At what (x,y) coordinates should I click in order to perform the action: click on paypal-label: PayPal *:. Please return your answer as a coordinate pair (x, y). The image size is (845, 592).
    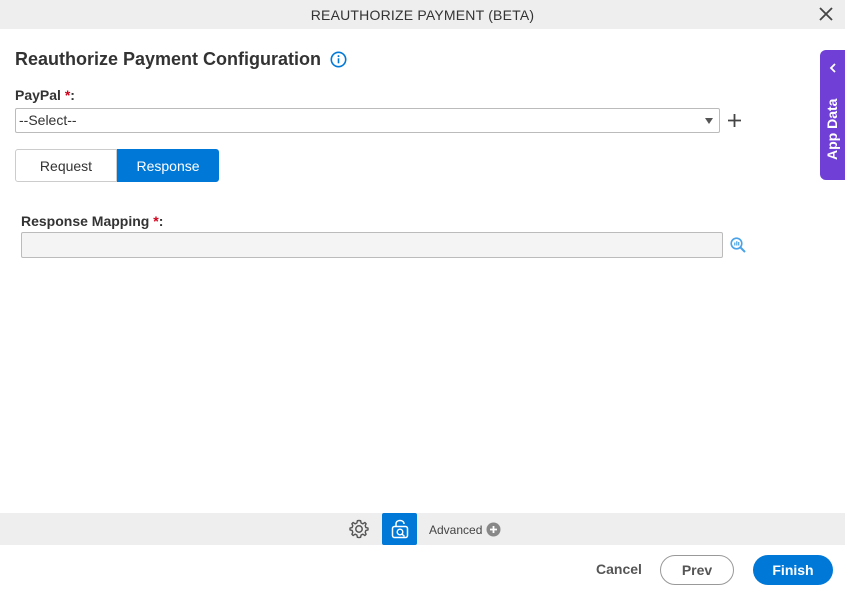
    Looking at the image, I should click on (45, 95).